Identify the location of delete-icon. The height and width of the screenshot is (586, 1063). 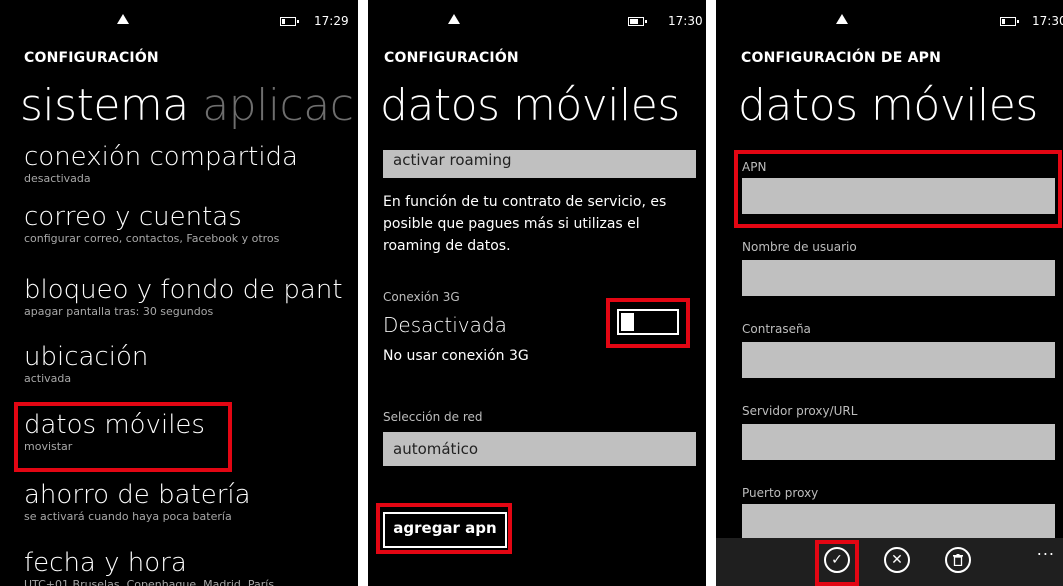
(958, 560).